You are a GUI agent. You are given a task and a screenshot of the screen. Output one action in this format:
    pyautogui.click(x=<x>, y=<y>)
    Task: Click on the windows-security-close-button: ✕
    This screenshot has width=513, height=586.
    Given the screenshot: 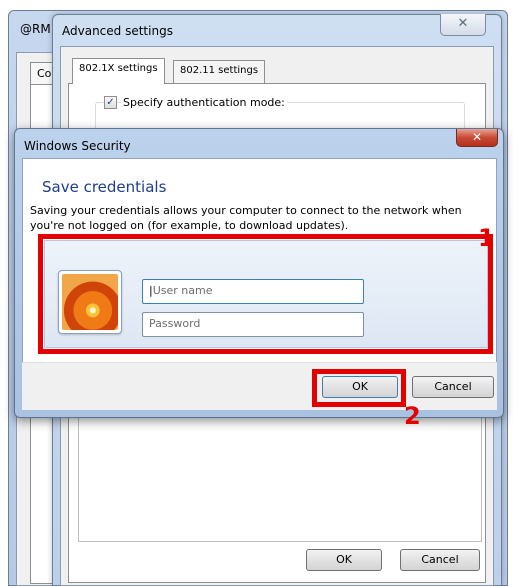 What is the action you would take?
    pyautogui.click(x=477, y=138)
    